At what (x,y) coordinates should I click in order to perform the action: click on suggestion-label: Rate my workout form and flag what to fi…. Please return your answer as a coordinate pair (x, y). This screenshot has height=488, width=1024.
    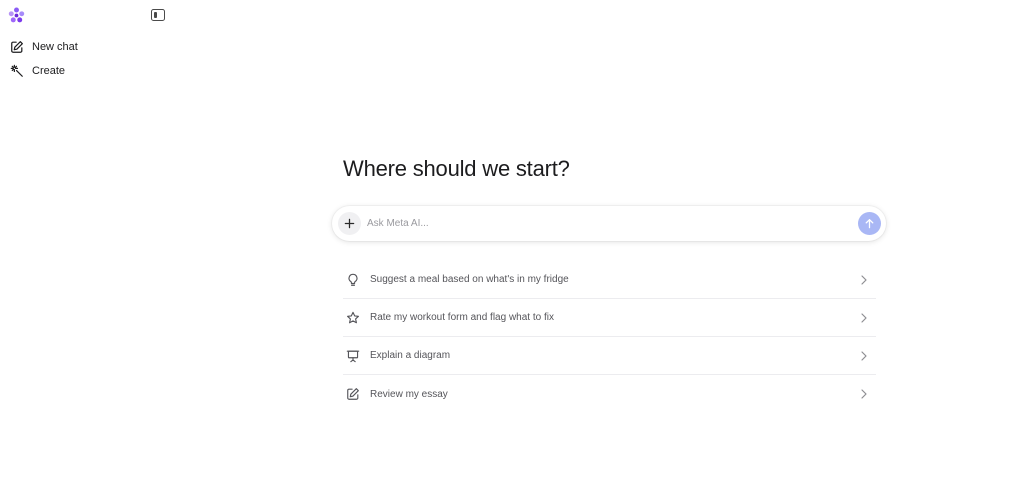
    Looking at the image, I should click on (462, 317).